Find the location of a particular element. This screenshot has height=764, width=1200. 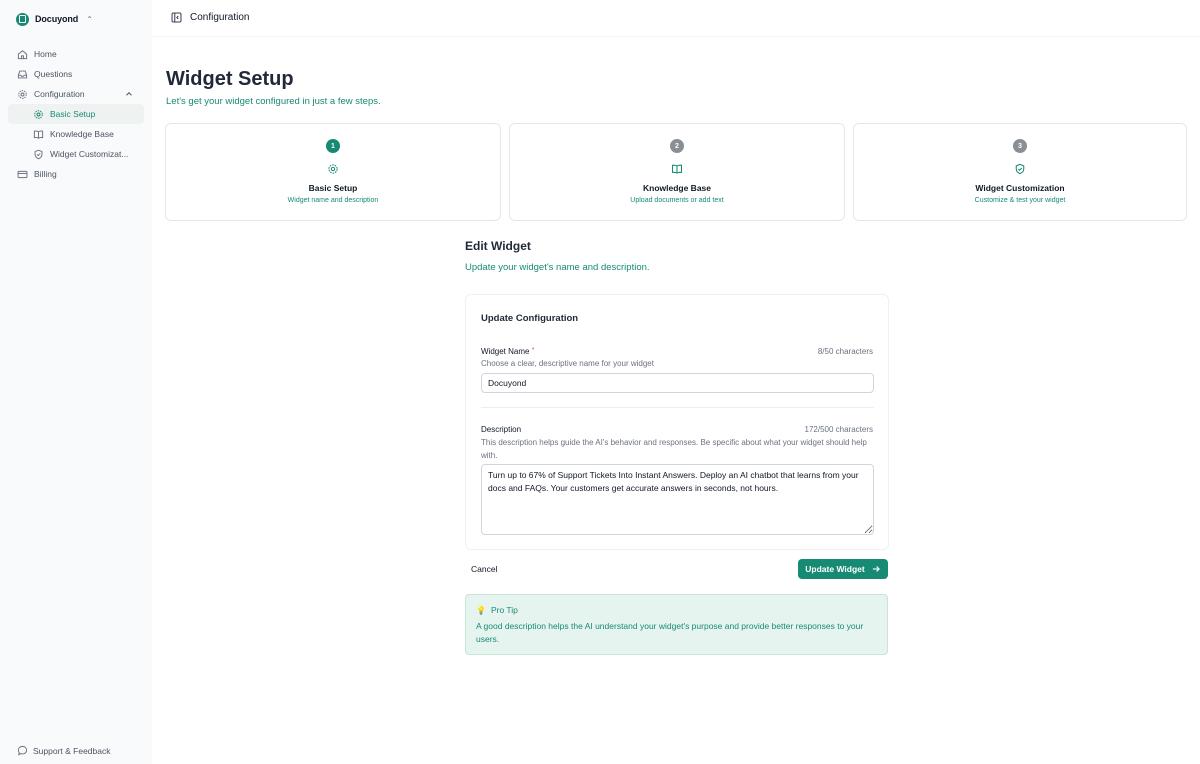

pro-tip-header: 💡 Pro Tip is located at coordinates (497, 610).